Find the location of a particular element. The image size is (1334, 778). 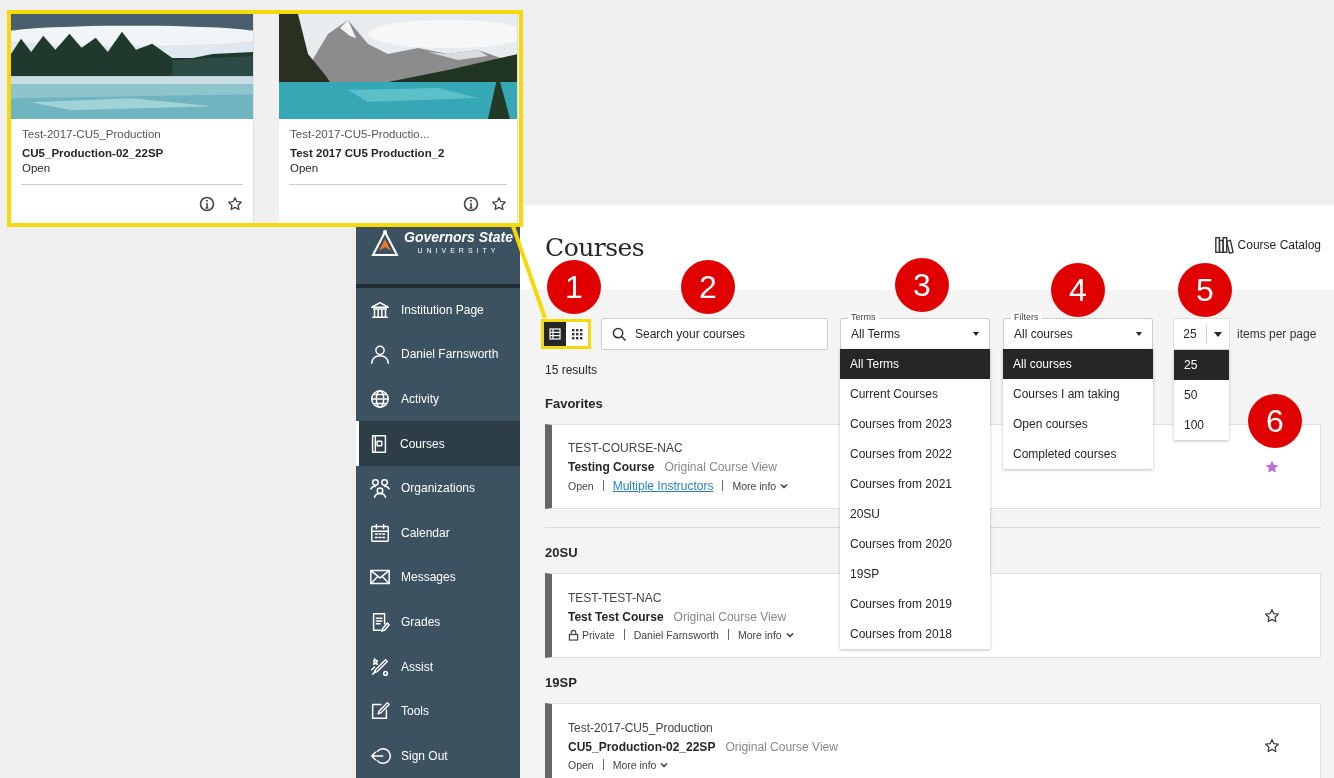

meta-text: Daniel Farnsworth is located at coordinates (676, 634).